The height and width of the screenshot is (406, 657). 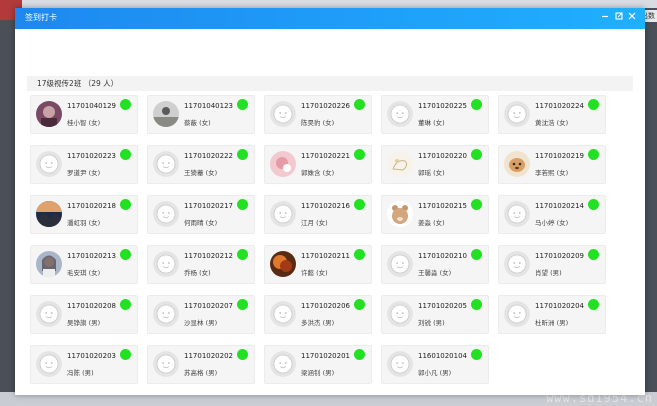 I want to click on background-window-header, so click(x=328, y=4).